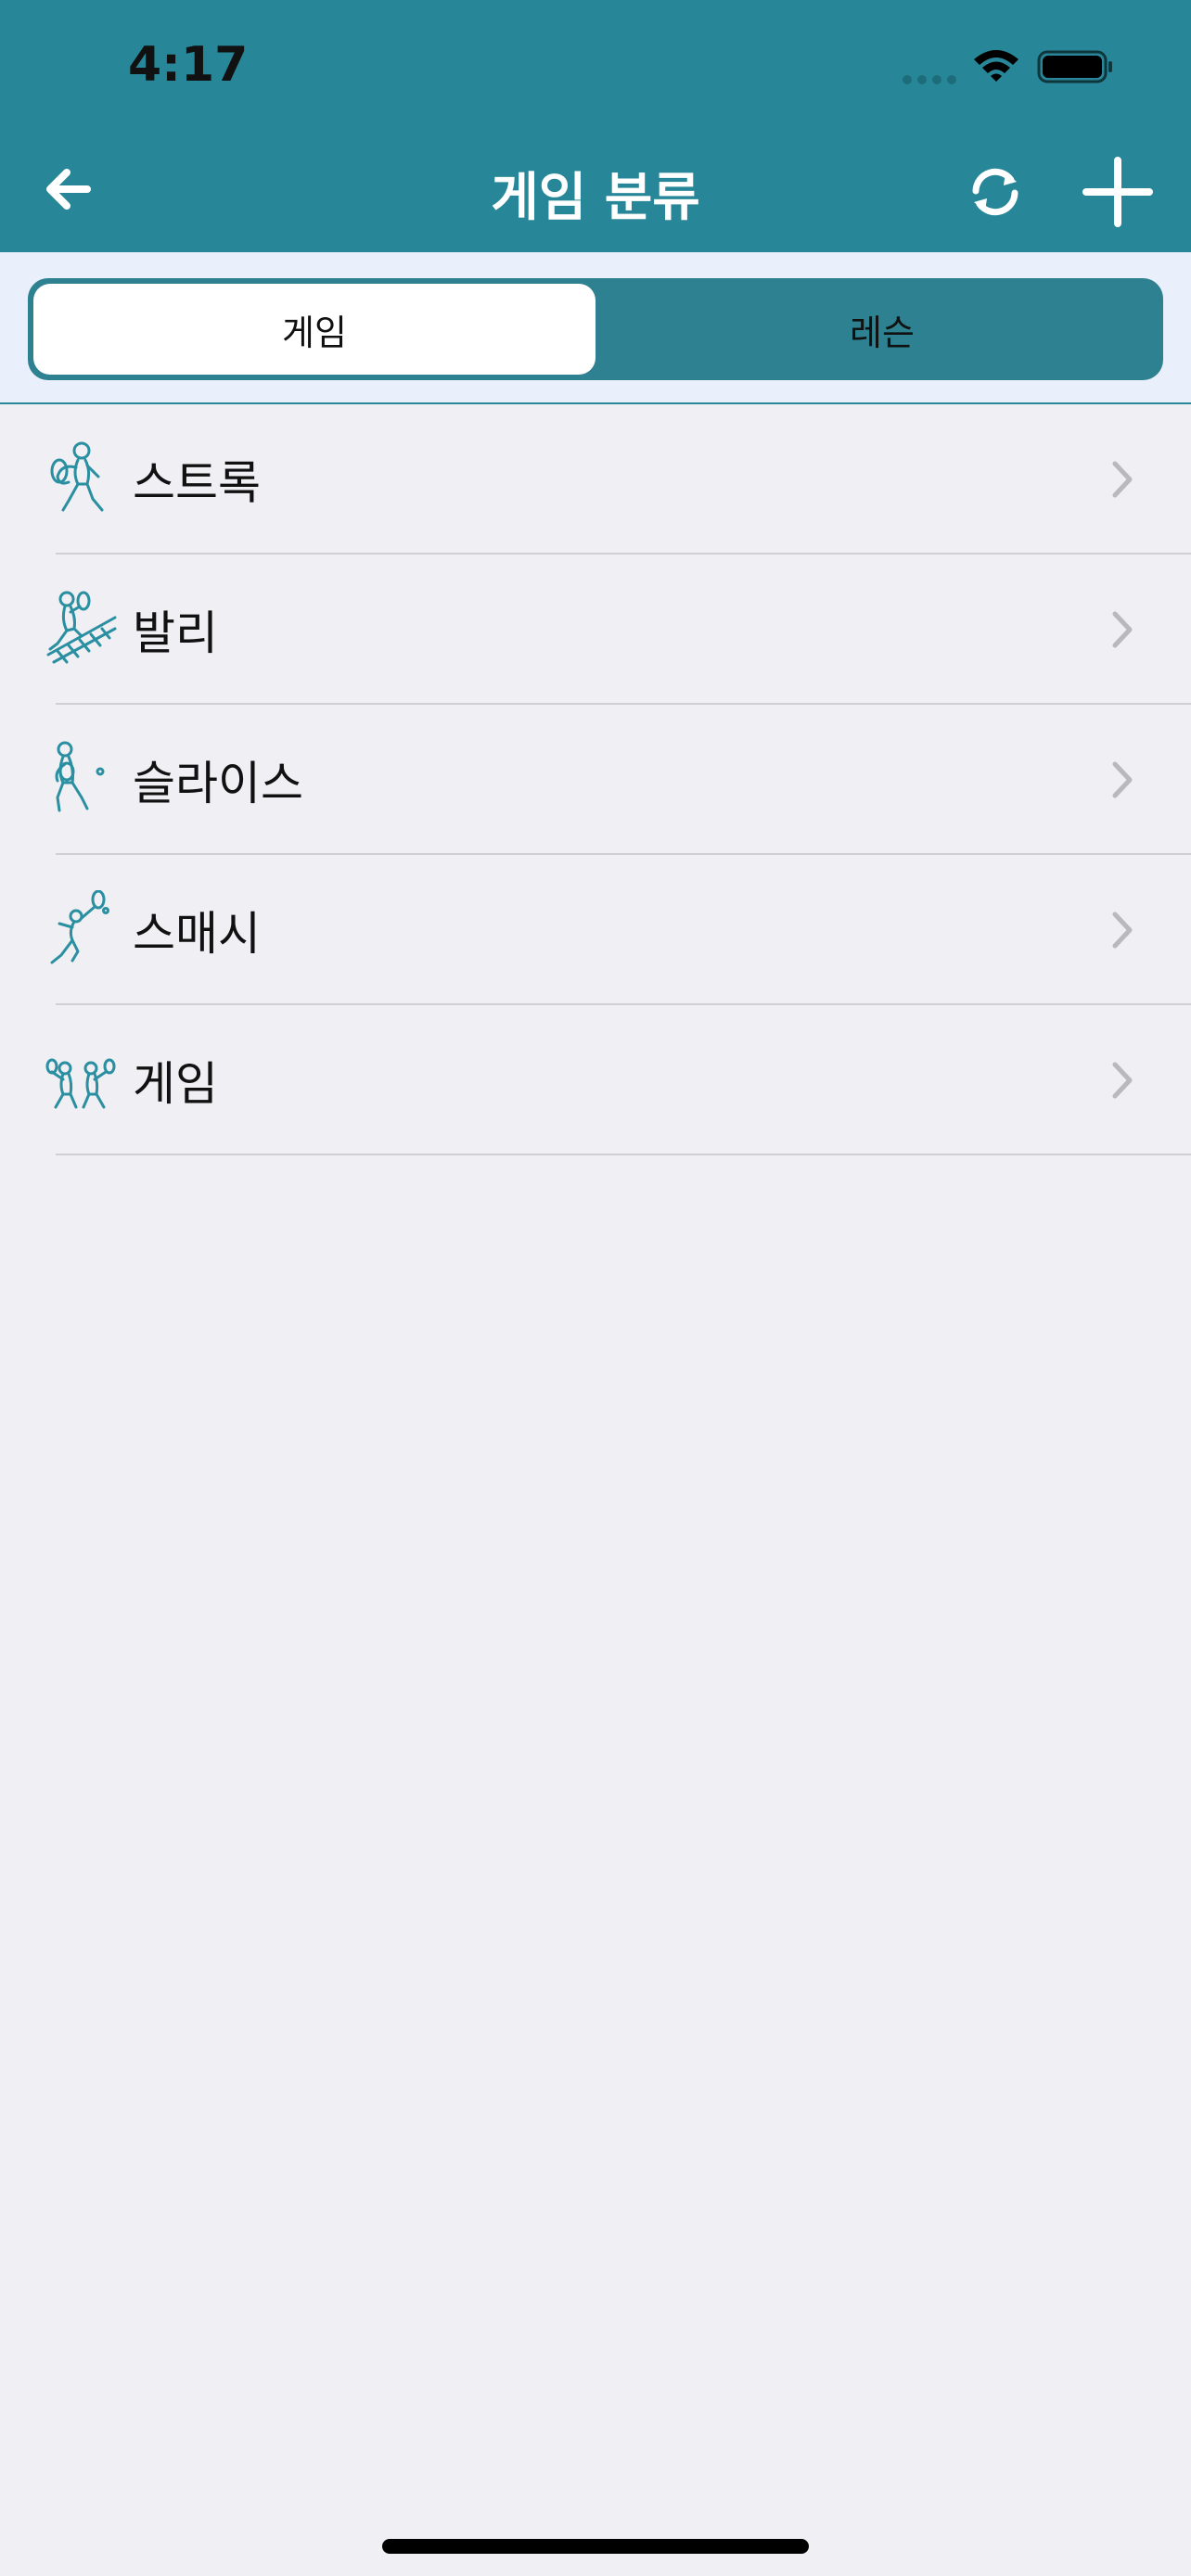  I want to click on list-item-stroke: 스트록, so click(595, 479).